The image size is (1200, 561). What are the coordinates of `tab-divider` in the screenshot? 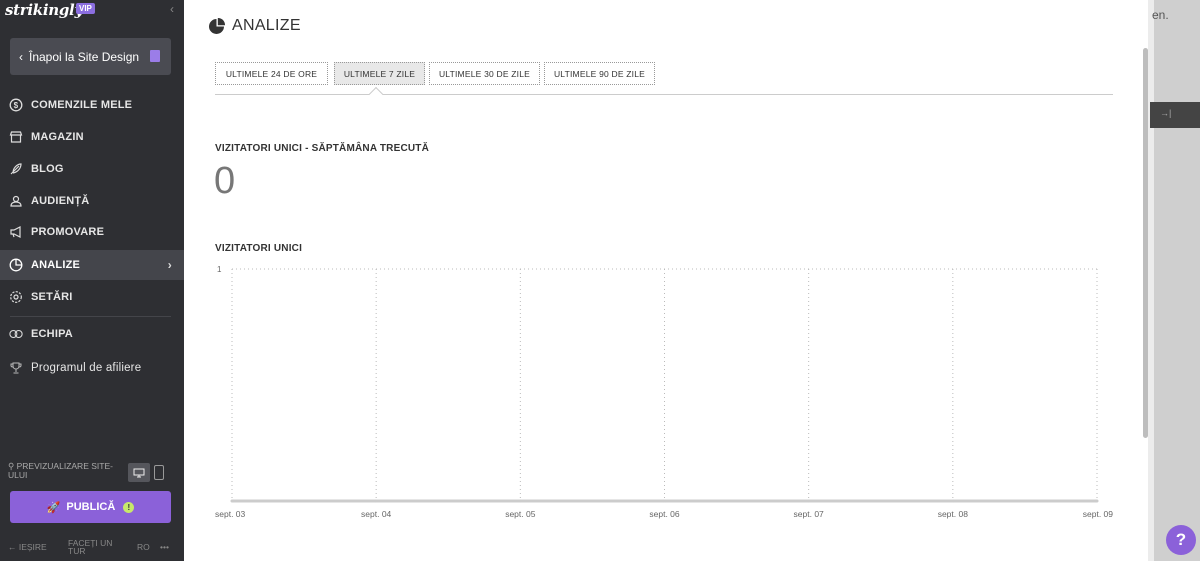 It's located at (664, 94).